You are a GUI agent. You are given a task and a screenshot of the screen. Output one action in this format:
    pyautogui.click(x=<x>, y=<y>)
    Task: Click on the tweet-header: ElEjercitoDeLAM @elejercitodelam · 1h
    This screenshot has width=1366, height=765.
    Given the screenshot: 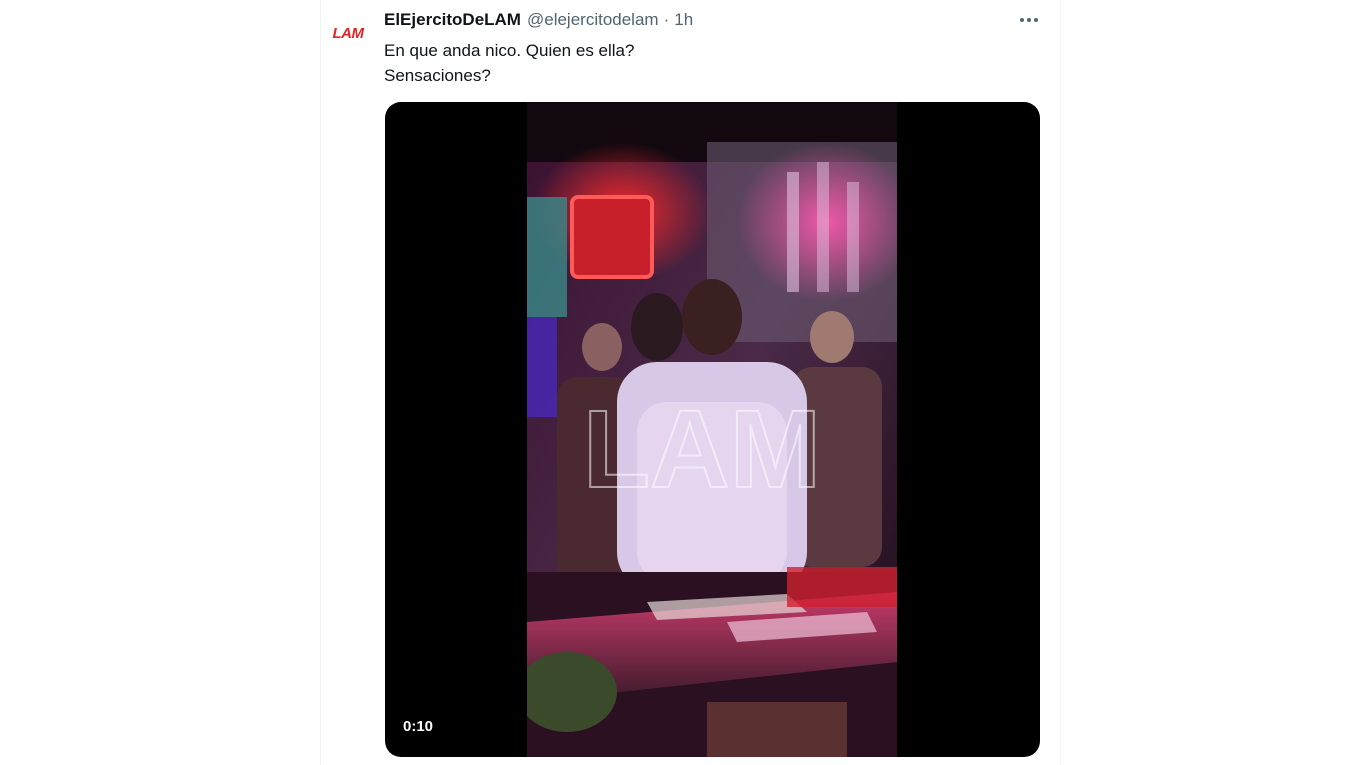 What is the action you would take?
    pyautogui.click(x=538, y=20)
    